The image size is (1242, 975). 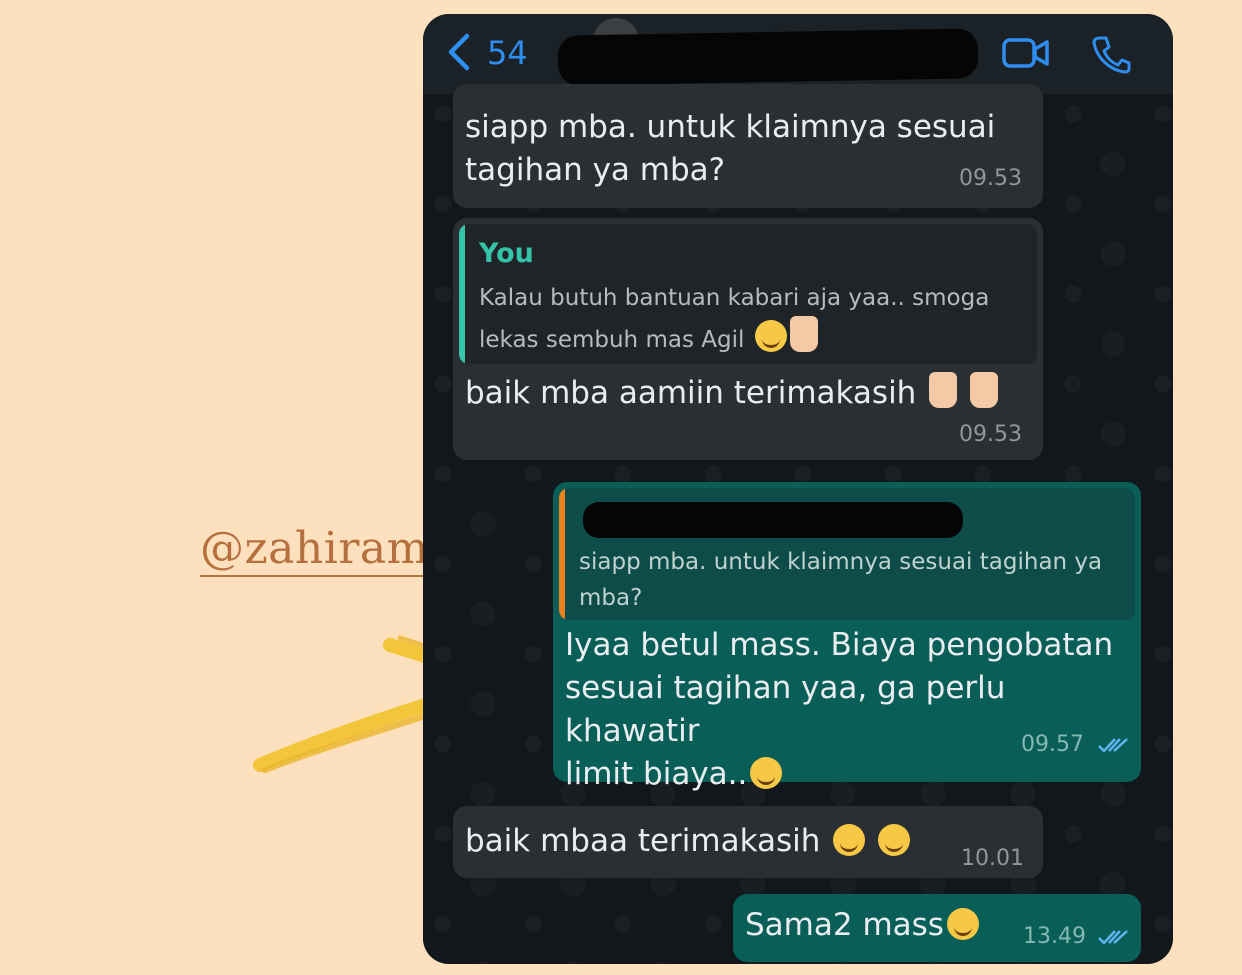 I want to click on message-time: 13.49, so click(x=1054, y=936).